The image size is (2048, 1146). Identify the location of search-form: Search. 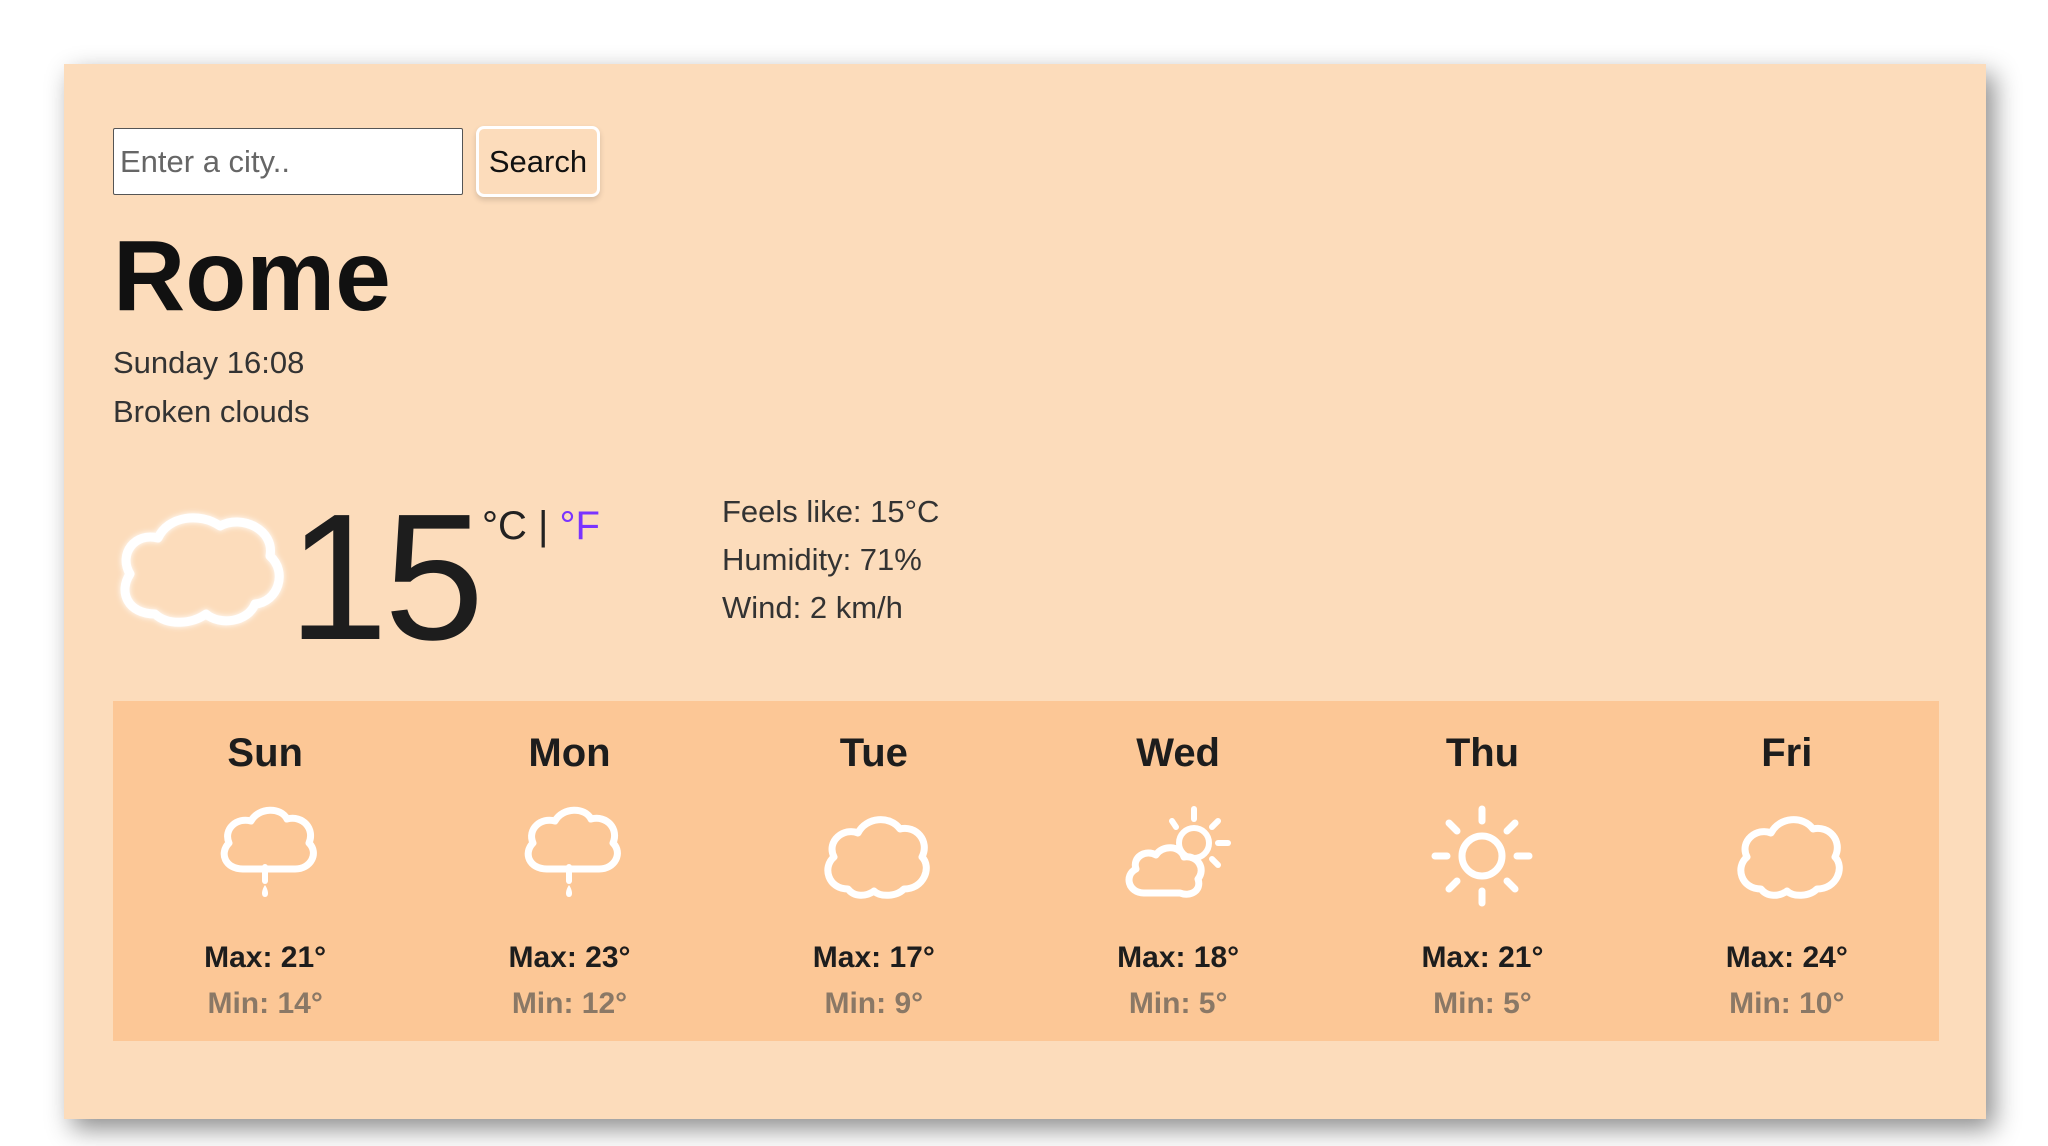
(356, 161).